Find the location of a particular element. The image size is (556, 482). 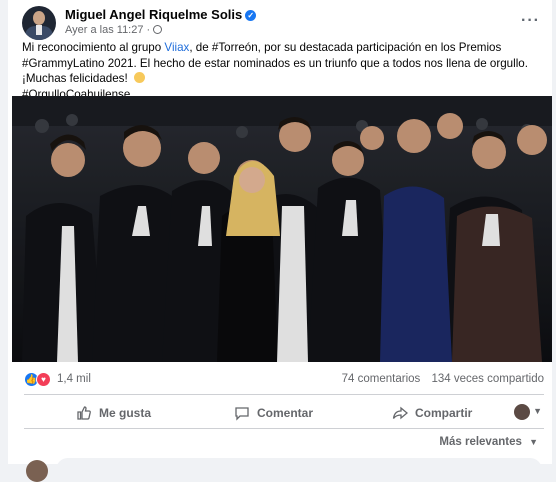

post-text-part: Mi reconocimiento al grupo is located at coordinates (93, 47).